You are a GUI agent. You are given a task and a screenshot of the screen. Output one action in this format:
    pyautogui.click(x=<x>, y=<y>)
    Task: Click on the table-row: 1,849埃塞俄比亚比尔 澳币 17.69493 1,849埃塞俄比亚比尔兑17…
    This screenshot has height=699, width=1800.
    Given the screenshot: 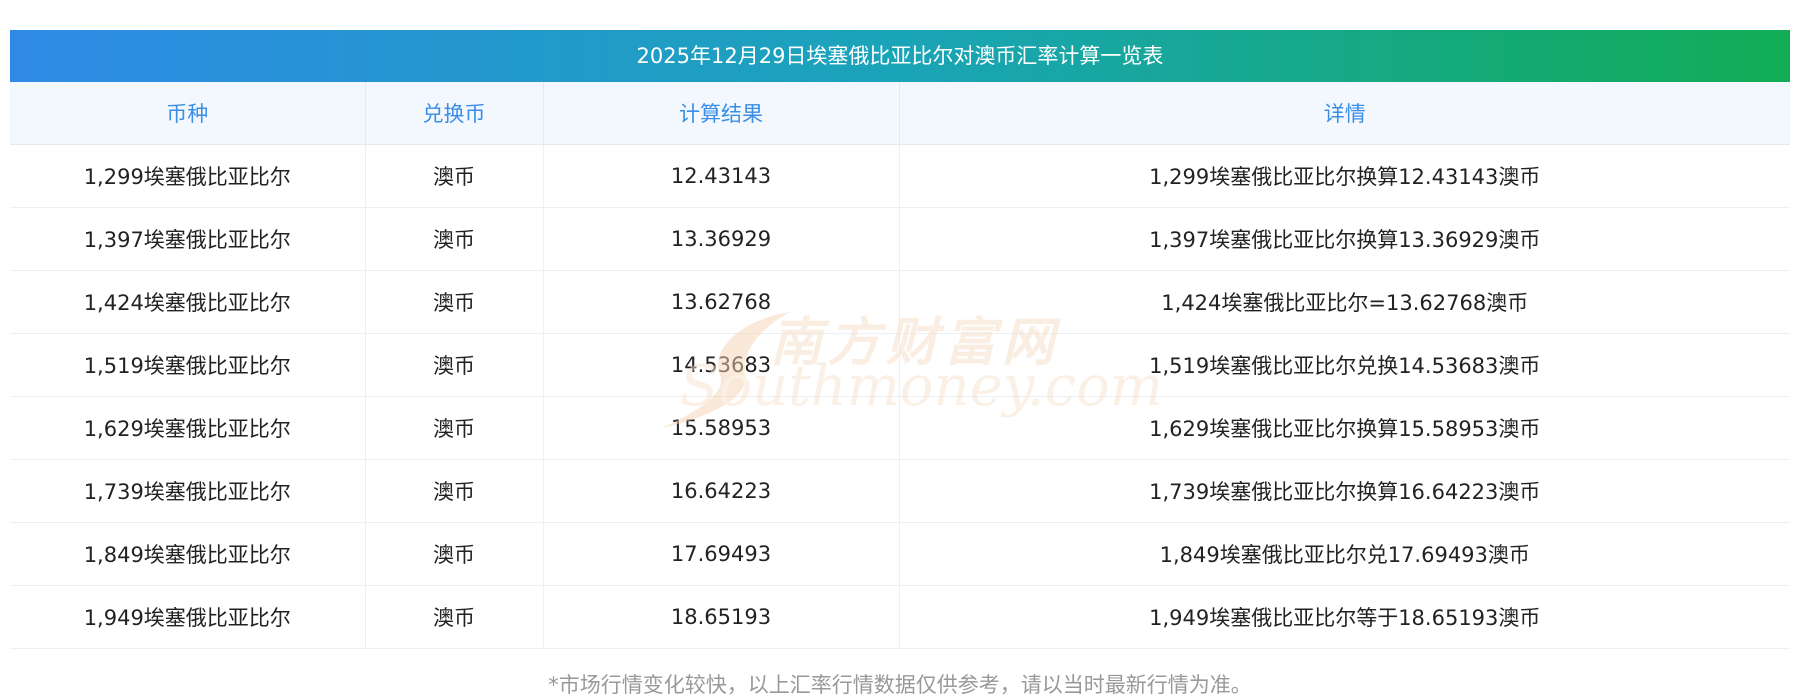 What is the action you would take?
    pyautogui.click(x=900, y=554)
    